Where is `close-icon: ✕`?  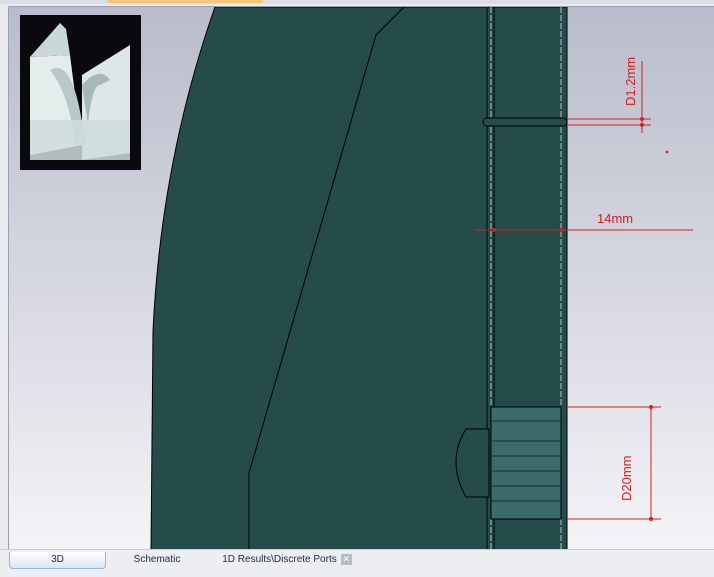 close-icon: ✕ is located at coordinates (346, 559).